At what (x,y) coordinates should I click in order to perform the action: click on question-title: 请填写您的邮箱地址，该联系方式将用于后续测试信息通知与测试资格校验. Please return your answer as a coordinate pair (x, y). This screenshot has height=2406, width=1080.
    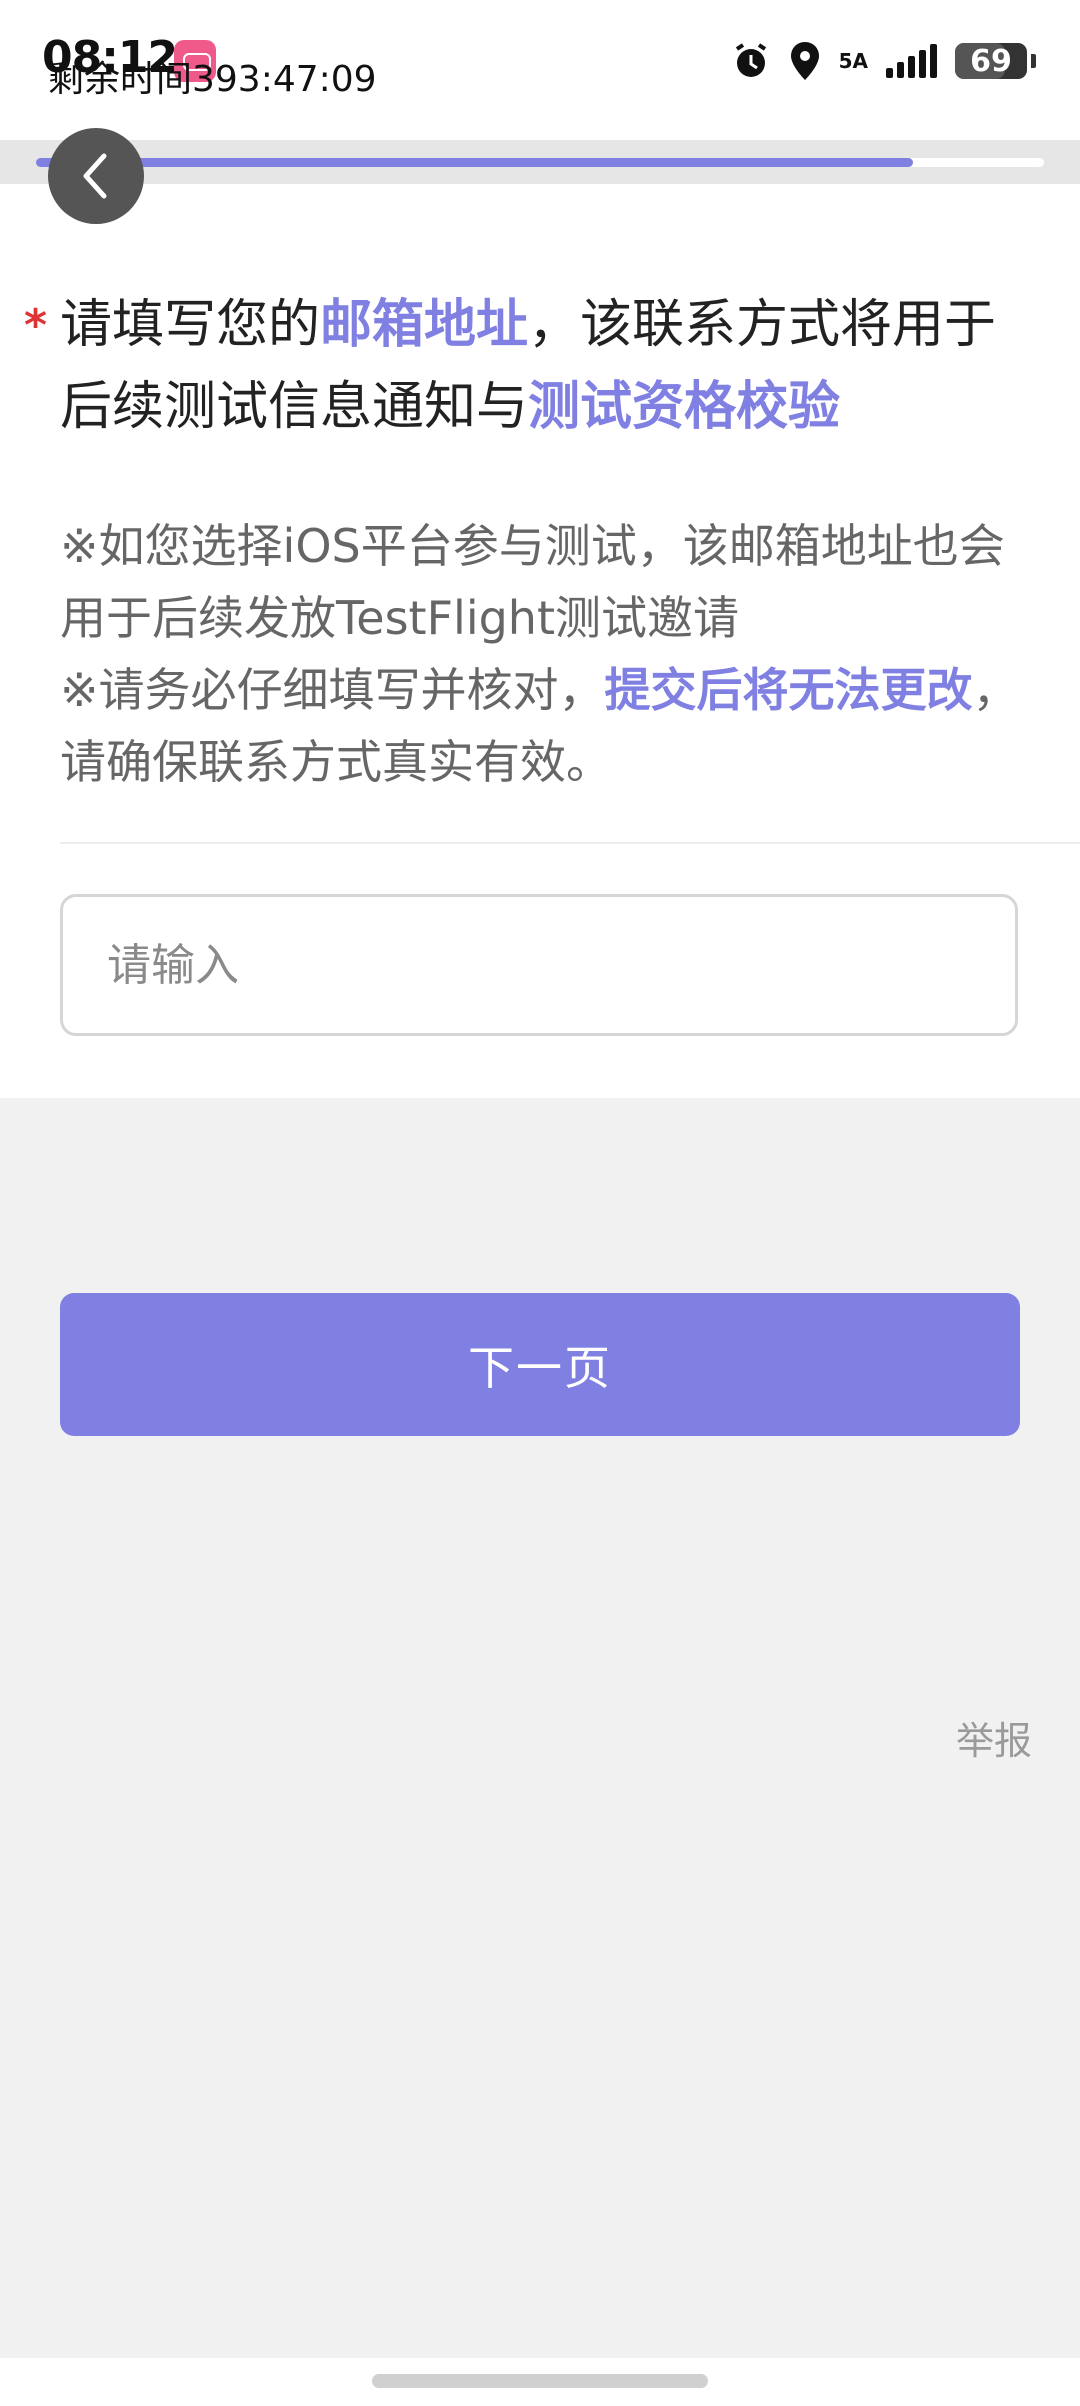
    Looking at the image, I should click on (540, 366).